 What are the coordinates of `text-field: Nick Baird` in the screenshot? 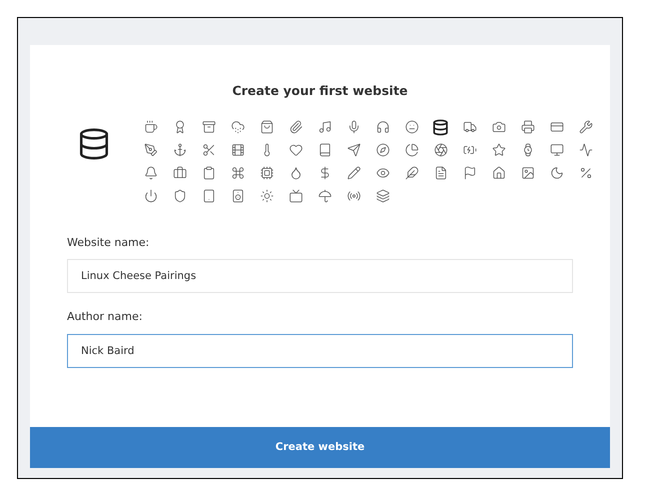 It's located at (320, 351).